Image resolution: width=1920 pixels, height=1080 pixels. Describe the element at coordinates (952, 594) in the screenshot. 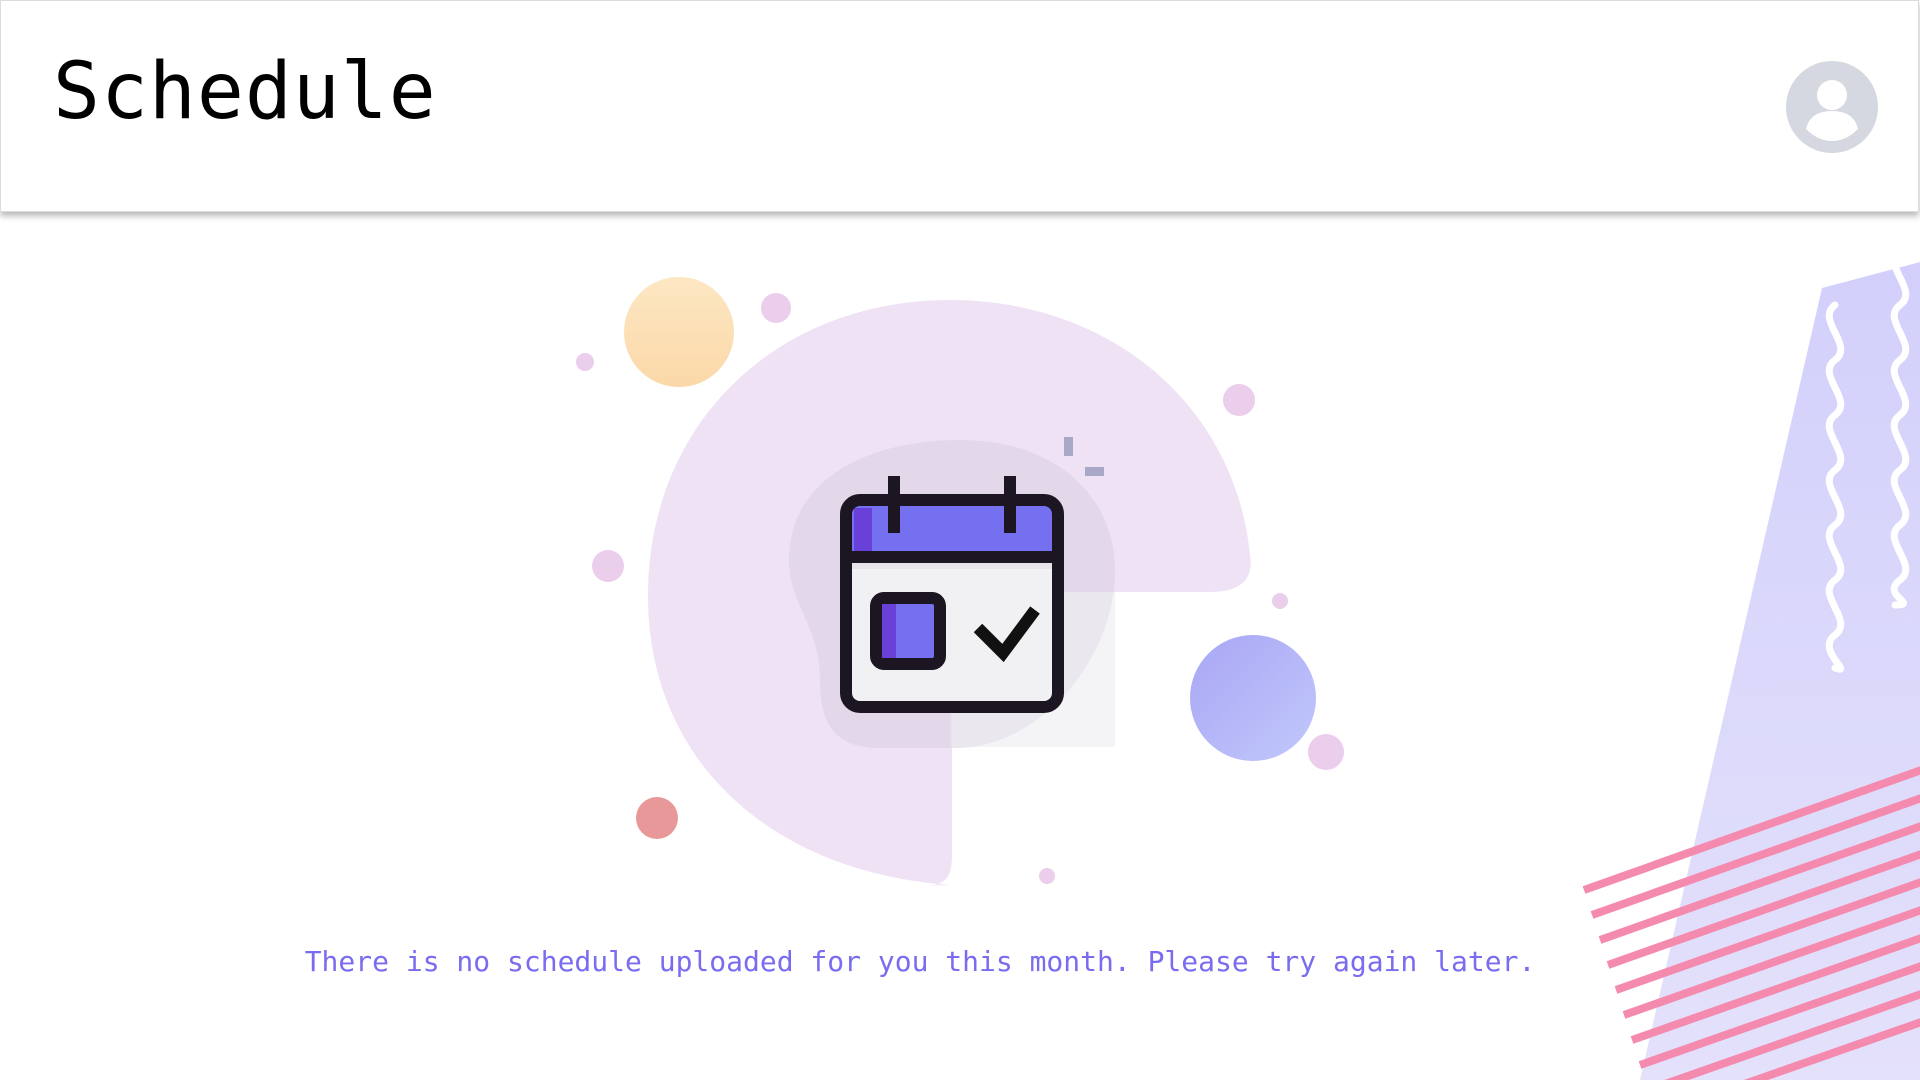

I see `calendar-check-icon` at that location.